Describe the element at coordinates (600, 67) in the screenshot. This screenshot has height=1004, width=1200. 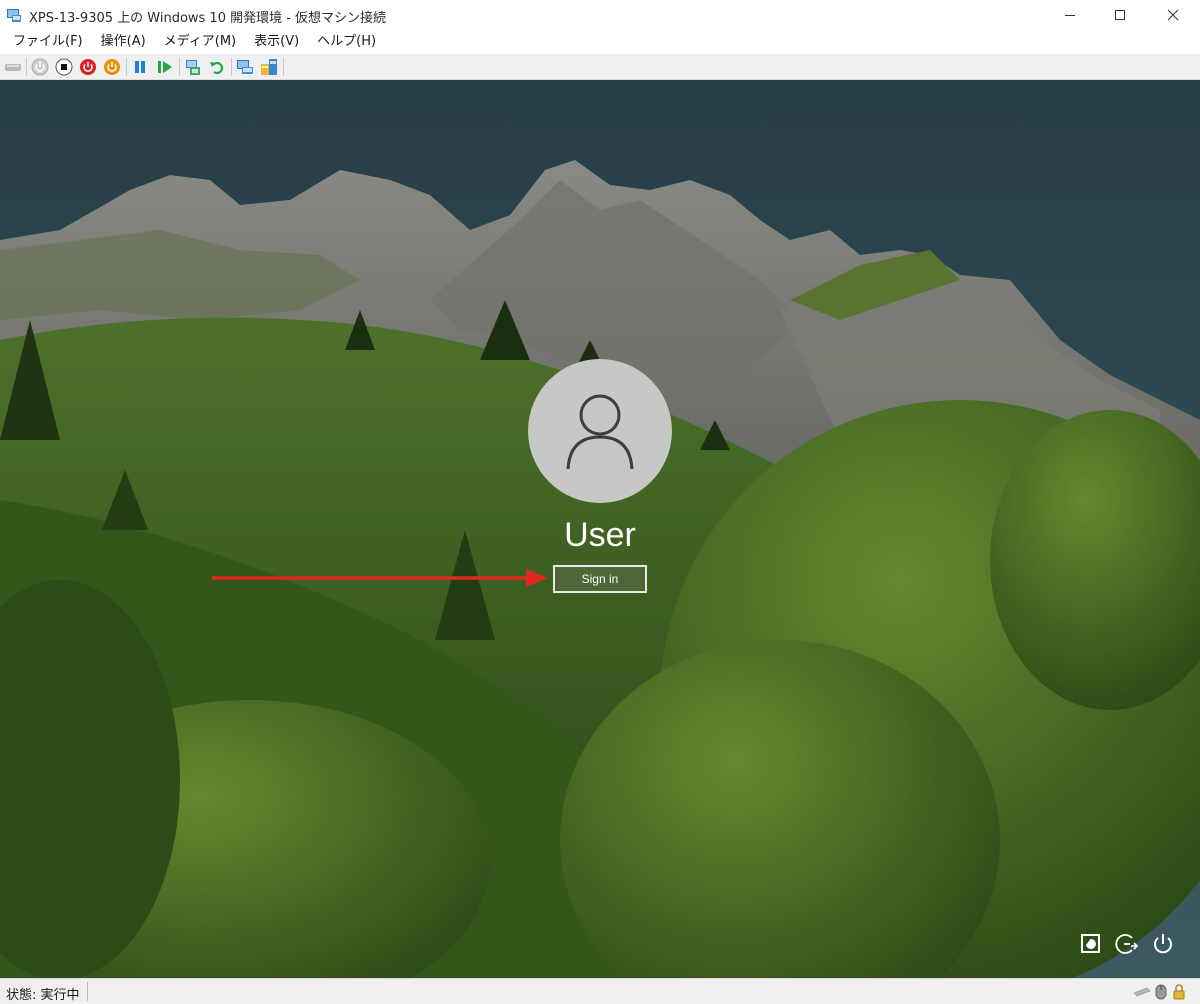
I see `toolbar` at that location.